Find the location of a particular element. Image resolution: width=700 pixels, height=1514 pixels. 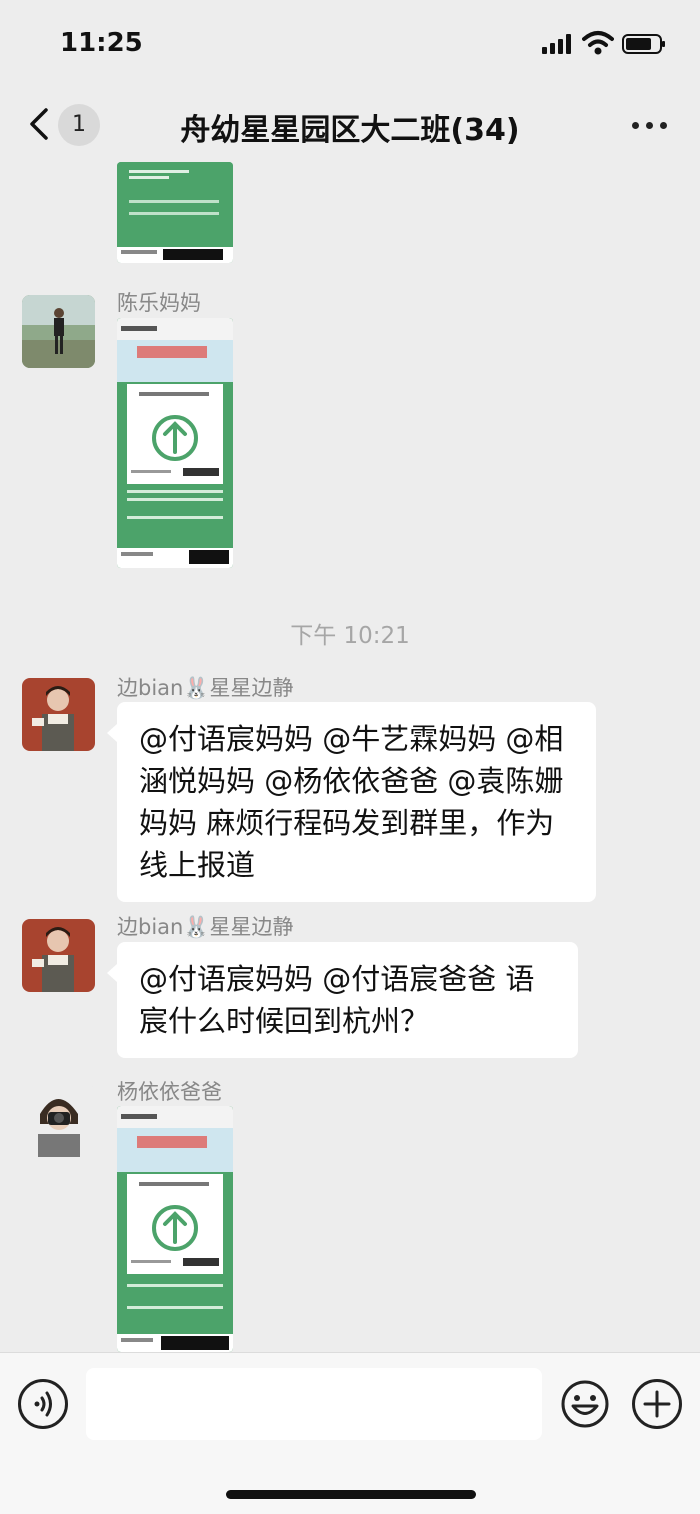

message-timestamp: 下午 10:21 is located at coordinates (350, 636).